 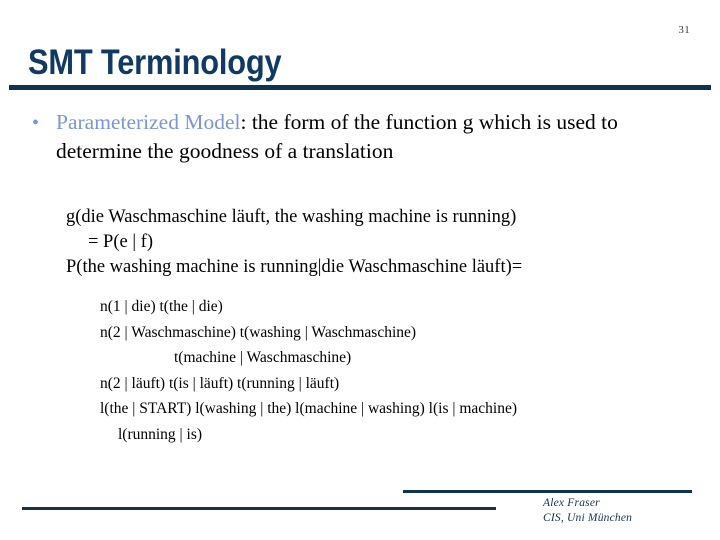 What do you see at coordinates (571, 503) in the screenshot?
I see `footer-author: Alex Fraser` at bounding box center [571, 503].